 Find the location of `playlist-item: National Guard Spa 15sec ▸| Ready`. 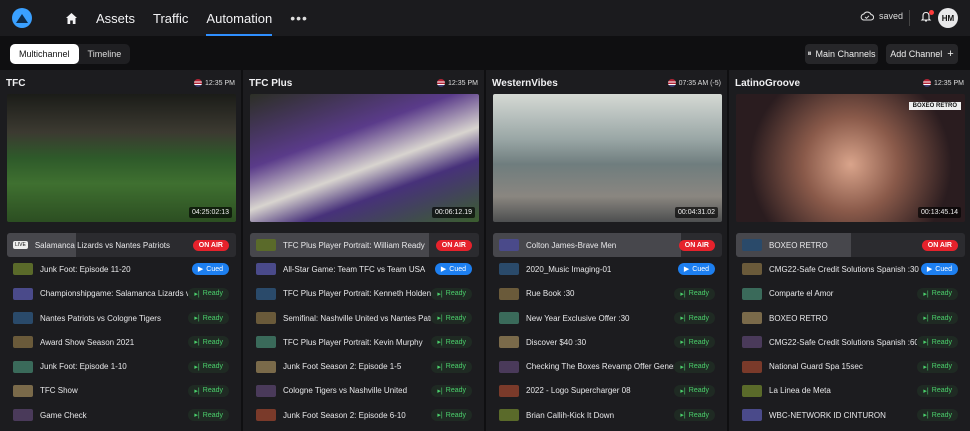

playlist-item: National Guard Spa 15sec ▸| Ready is located at coordinates (850, 366).